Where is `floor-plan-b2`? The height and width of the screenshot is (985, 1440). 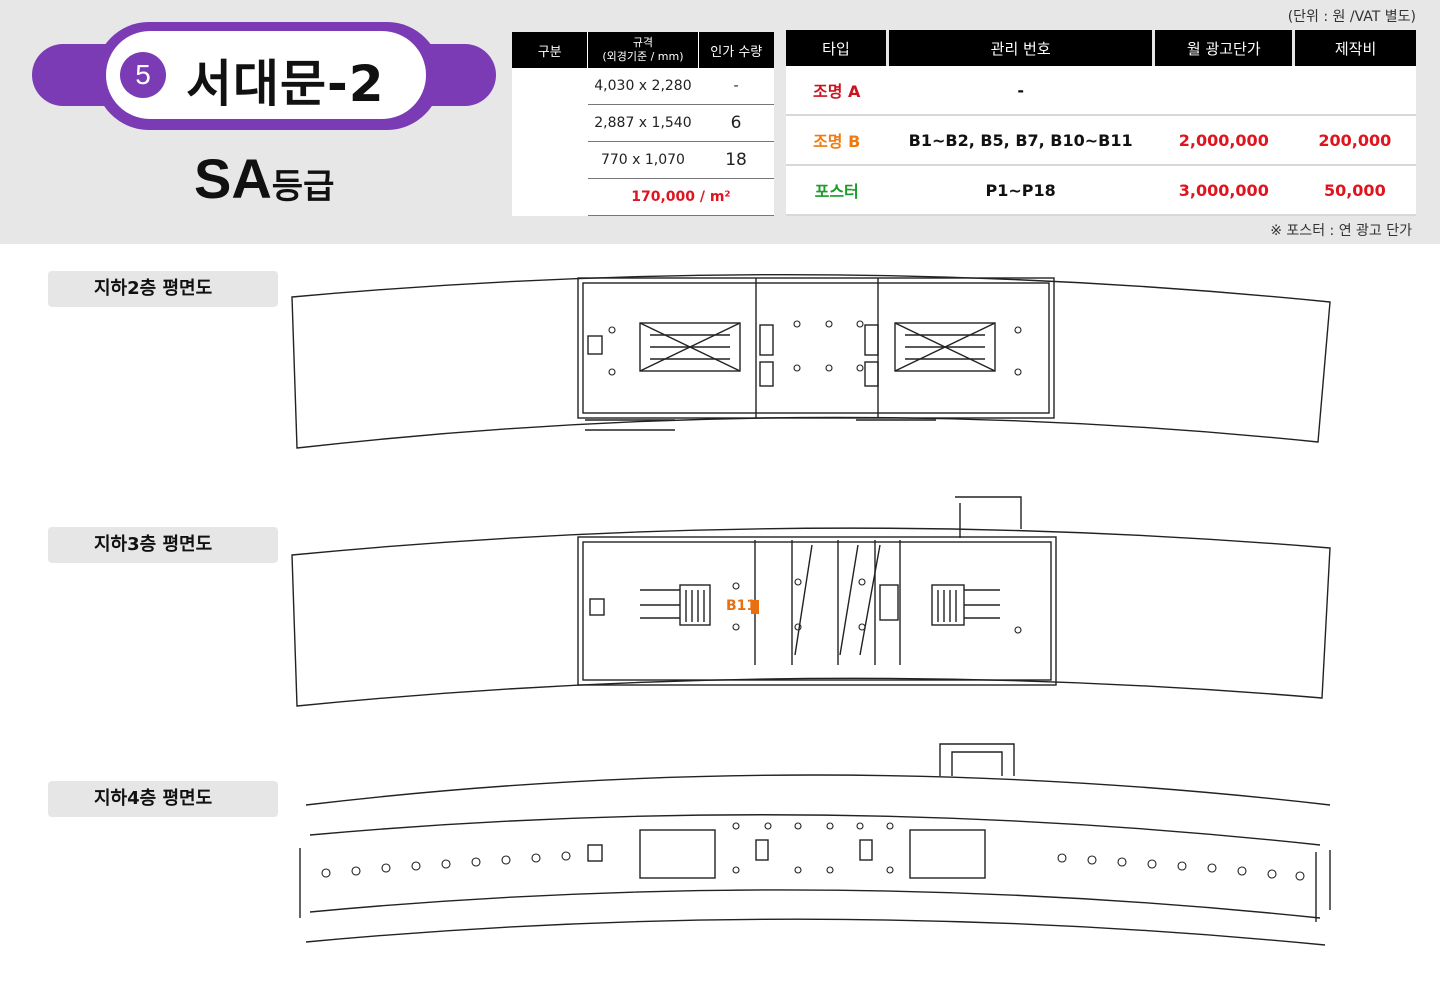
floor-plan-b2 is located at coordinates (811, 361).